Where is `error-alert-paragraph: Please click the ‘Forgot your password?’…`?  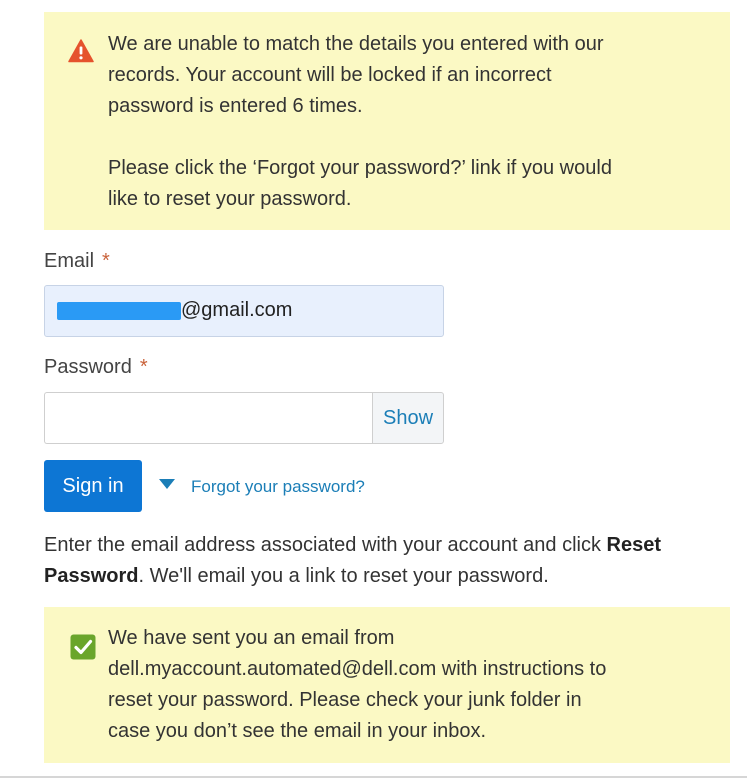 error-alert-paragraph: Please click the ‘Forgot your password?’… is located at coordinates (408, 184).